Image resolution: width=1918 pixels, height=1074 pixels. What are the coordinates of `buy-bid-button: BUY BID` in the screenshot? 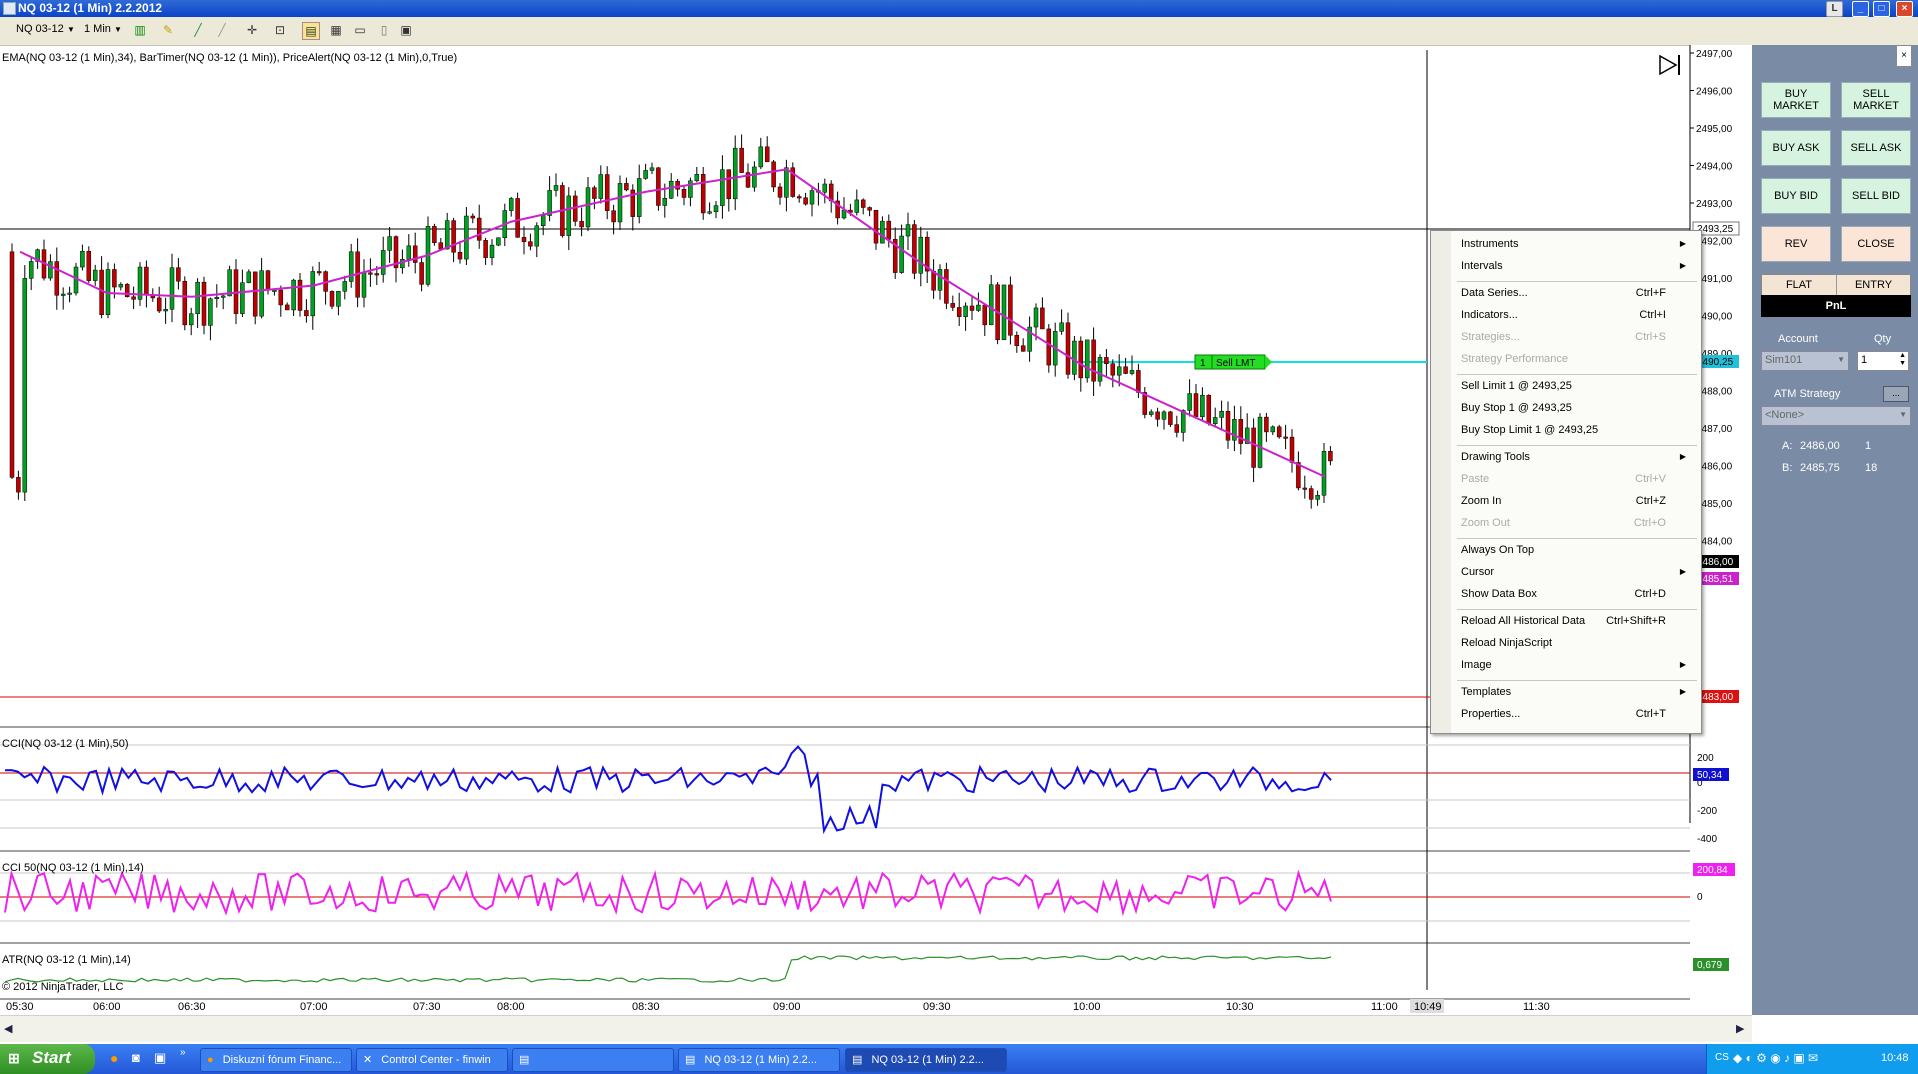 It's located at (1796, 196).